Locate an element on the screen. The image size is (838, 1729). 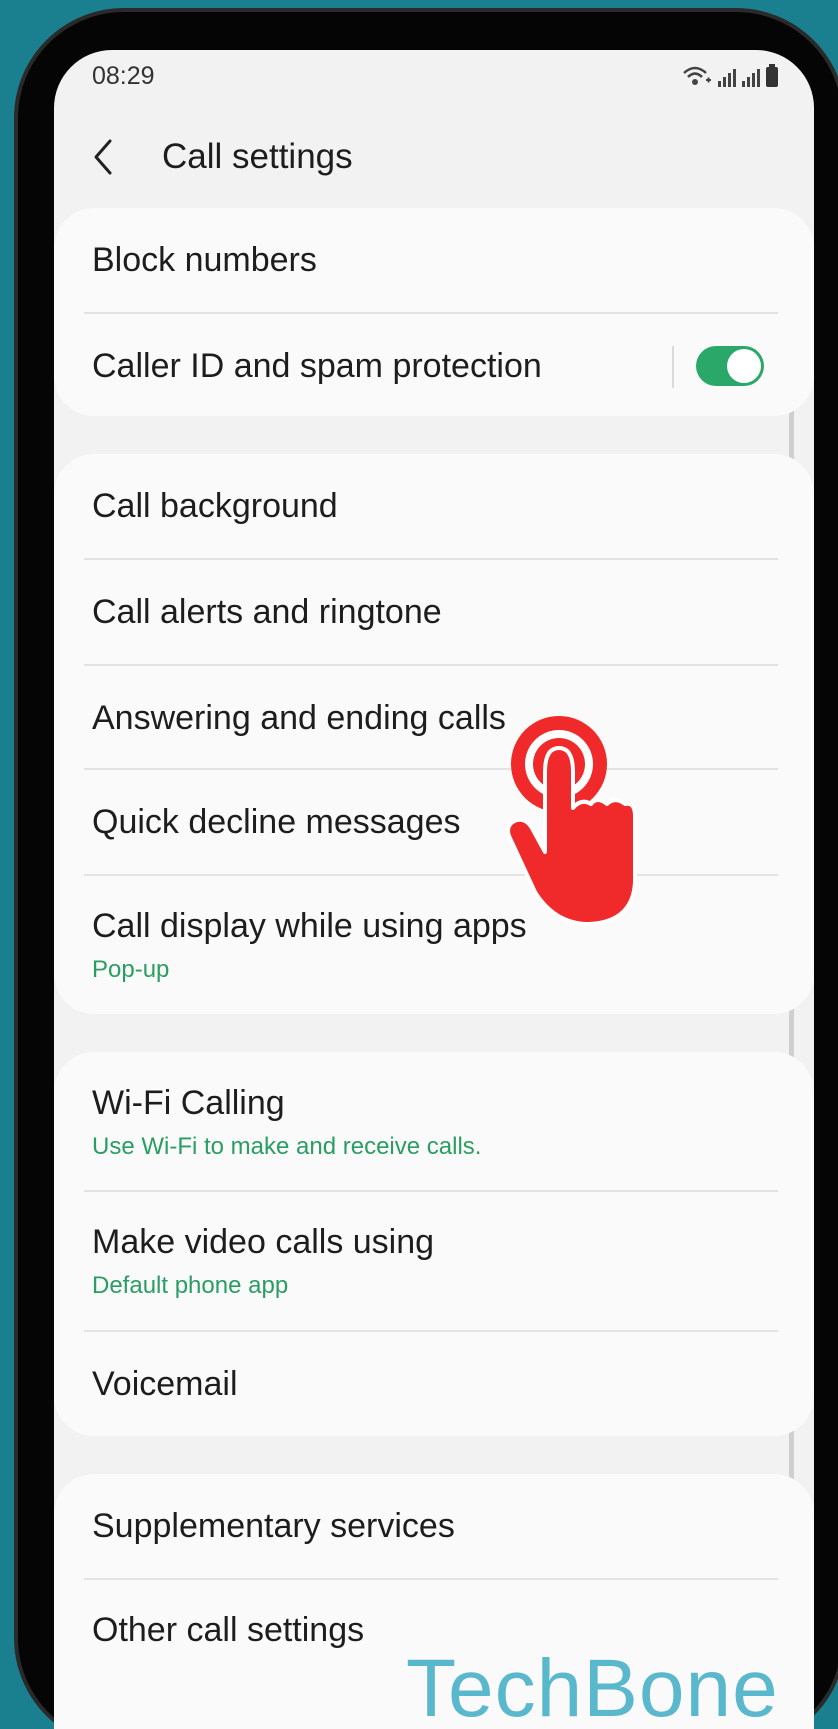
block-numbers-item: Block numbers is located at coordinates (453, 260).